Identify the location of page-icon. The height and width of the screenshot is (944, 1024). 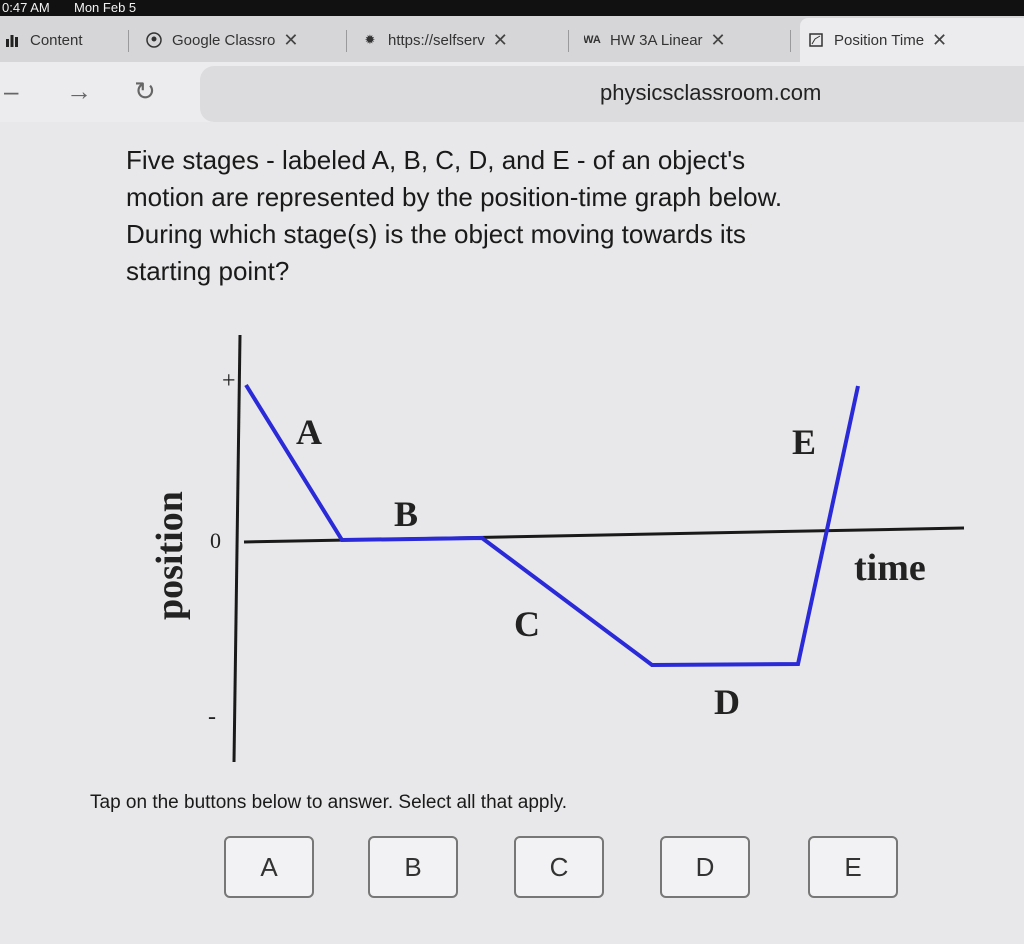
(816, 40).